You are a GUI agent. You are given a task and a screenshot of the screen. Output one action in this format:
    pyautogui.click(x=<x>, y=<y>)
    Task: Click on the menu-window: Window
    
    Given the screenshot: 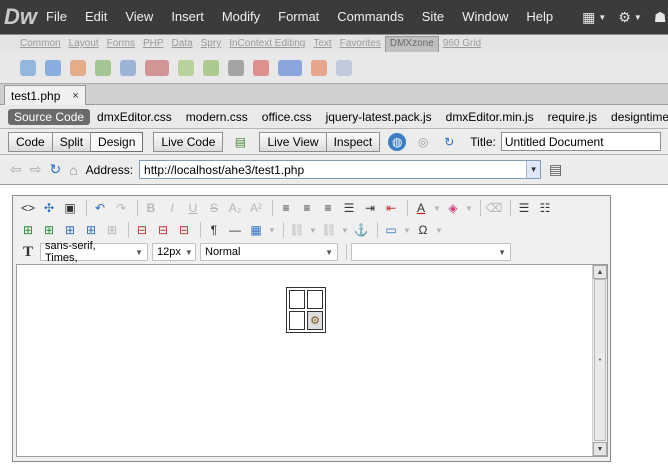 What is the action you would take?
    pyautogui.click(x=485, y=17)
    